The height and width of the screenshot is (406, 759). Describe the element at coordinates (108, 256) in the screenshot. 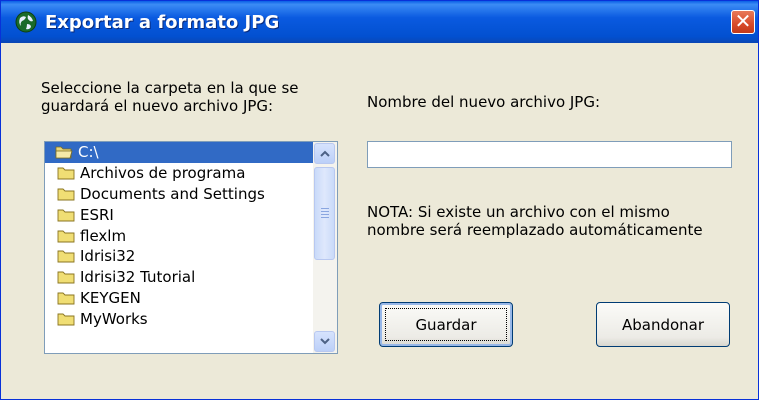

I see `list-item-label: Idrisi32` at that location.